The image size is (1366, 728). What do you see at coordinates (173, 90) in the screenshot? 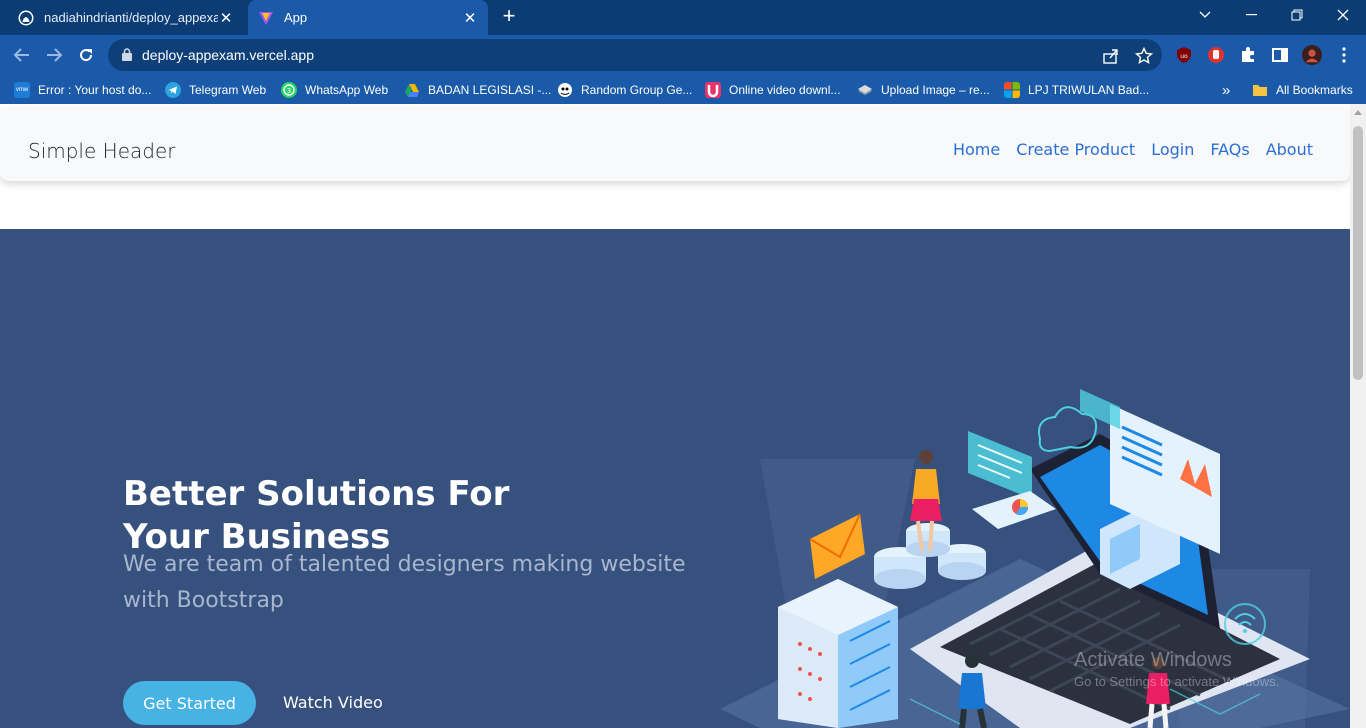
I see `telegram-icon` at bounding box center [173, 90].